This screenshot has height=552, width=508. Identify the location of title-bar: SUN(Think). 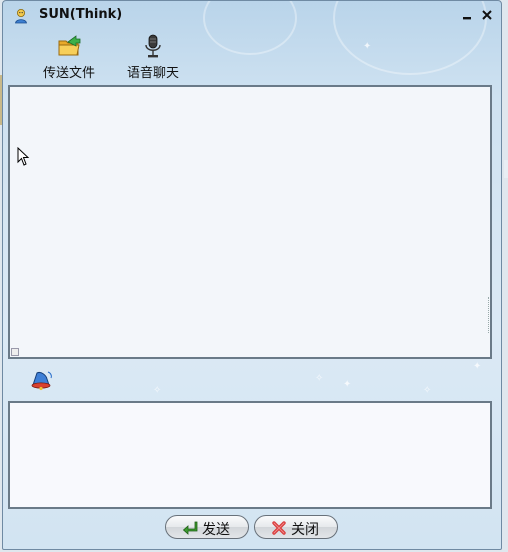
(252, 16).